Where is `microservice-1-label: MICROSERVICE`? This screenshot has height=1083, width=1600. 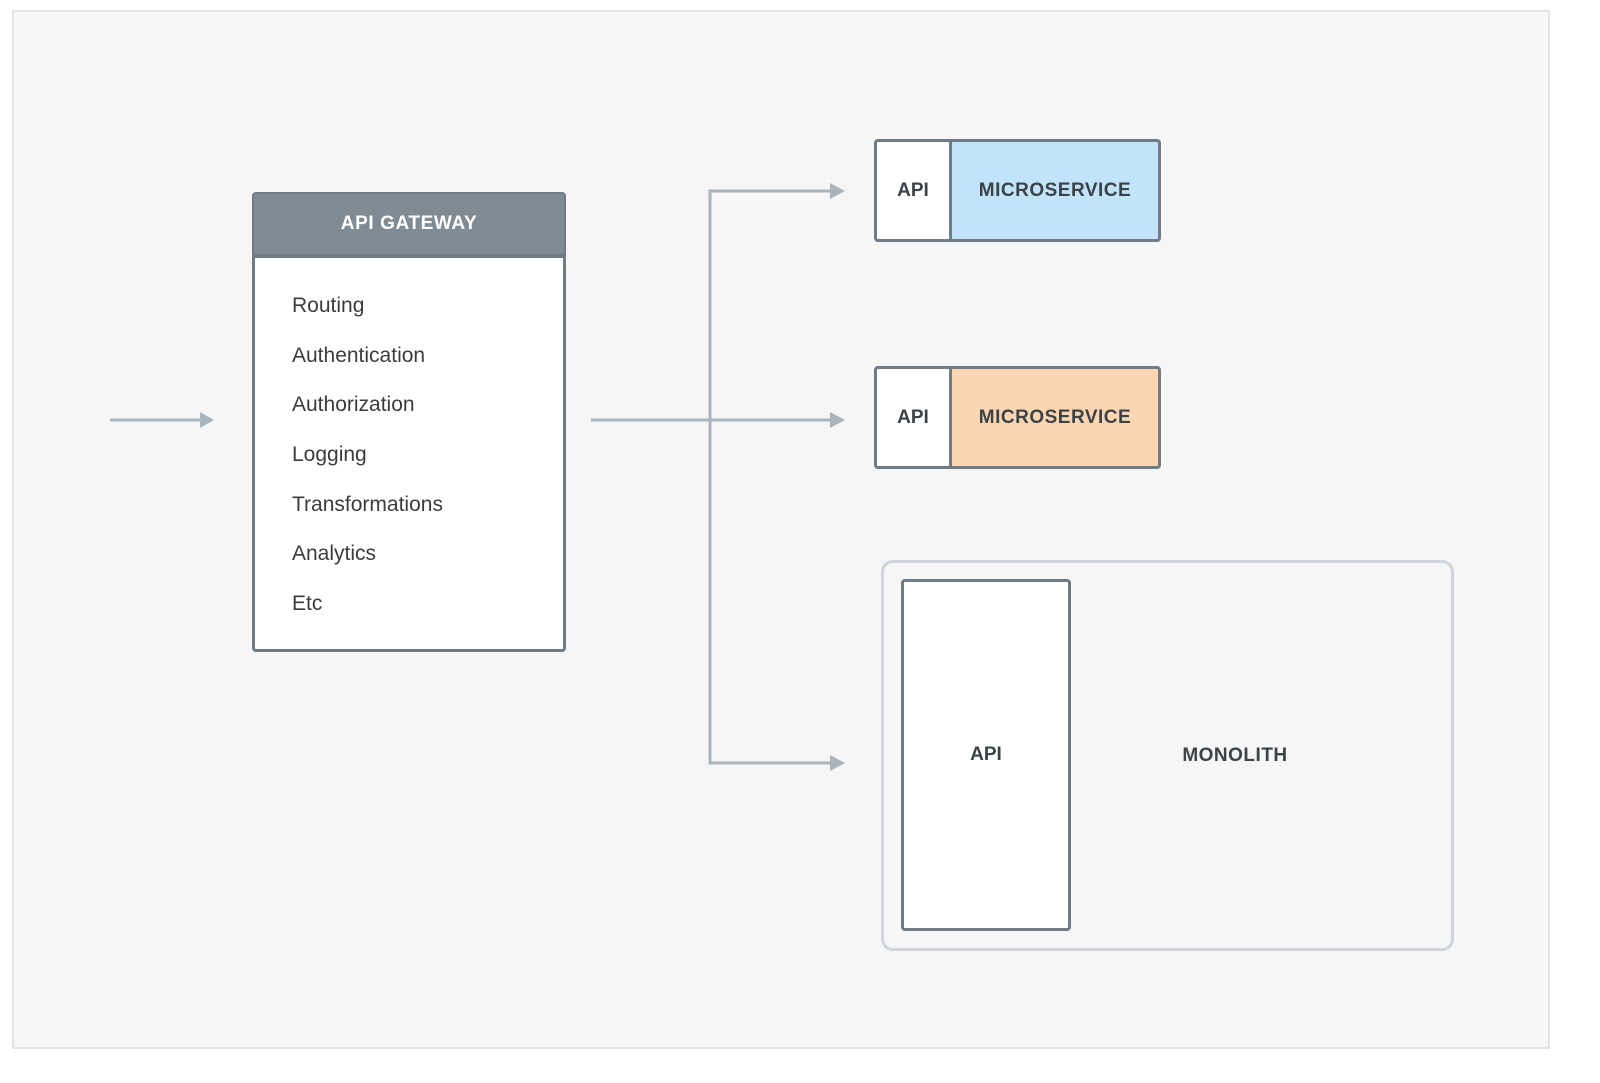 microservice-1-label: MICROSERVICE is located at coordinates (1055, 190).